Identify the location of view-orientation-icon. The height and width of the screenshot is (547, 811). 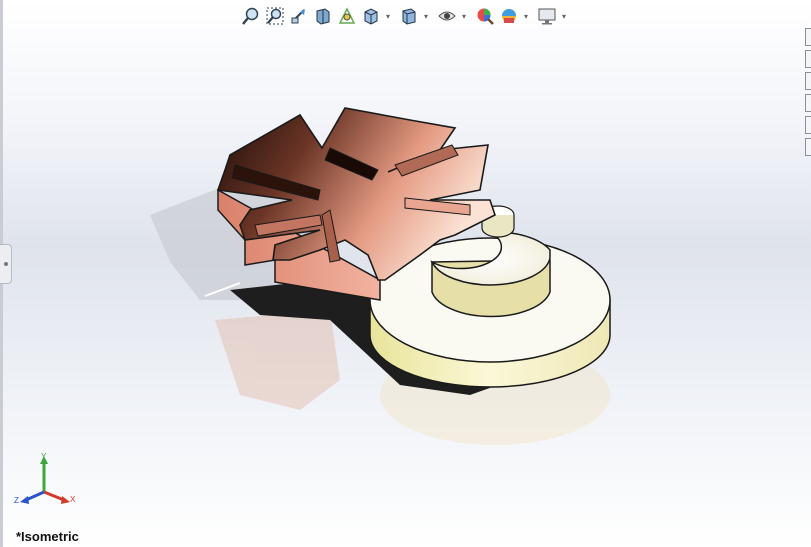
(371, 16).